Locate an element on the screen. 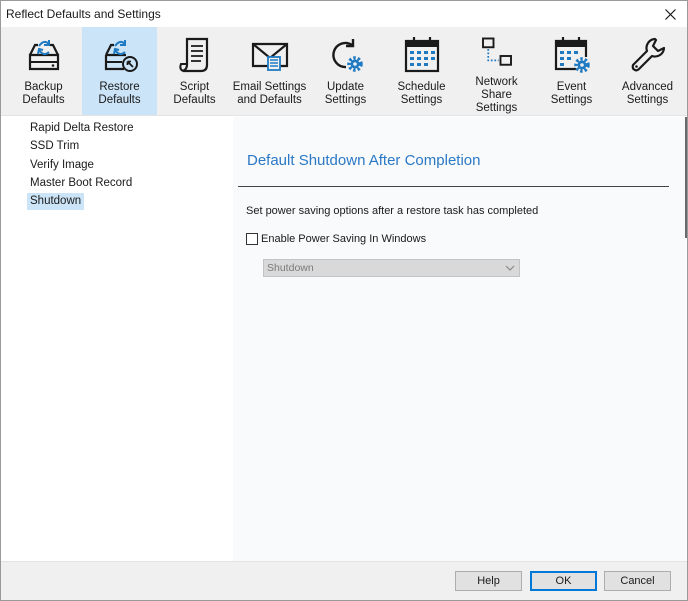 Image resolution: width=688 pixels, height=601 pixels. toolbar-item-event-settings: Event Settings is located at coordinates (571, 71).